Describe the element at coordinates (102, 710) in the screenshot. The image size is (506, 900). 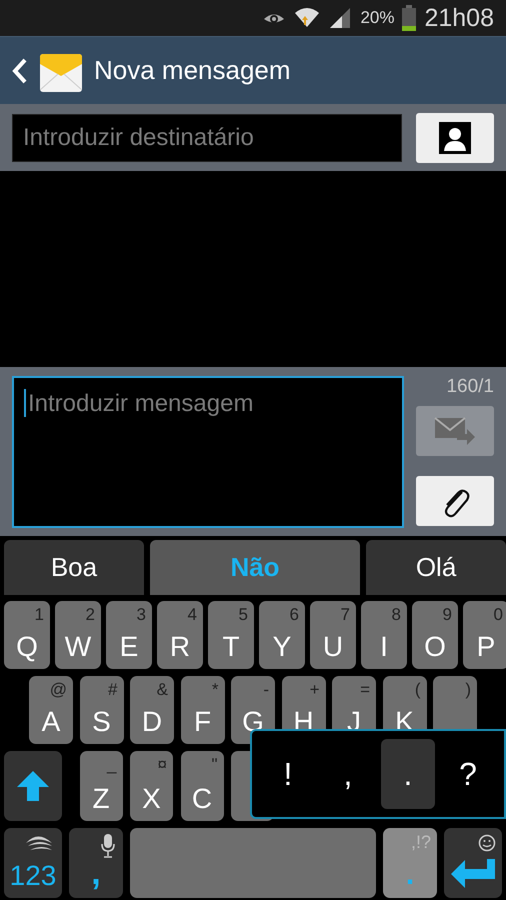
I see `keyboard-key: # S` at that location.